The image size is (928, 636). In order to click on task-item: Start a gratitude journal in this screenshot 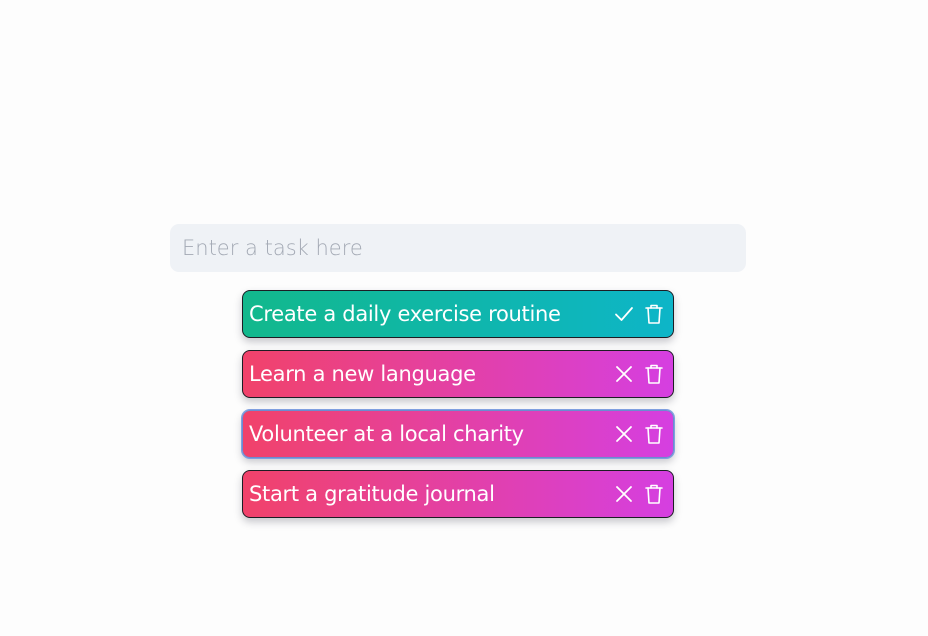, I will do `click(458, 494)`.